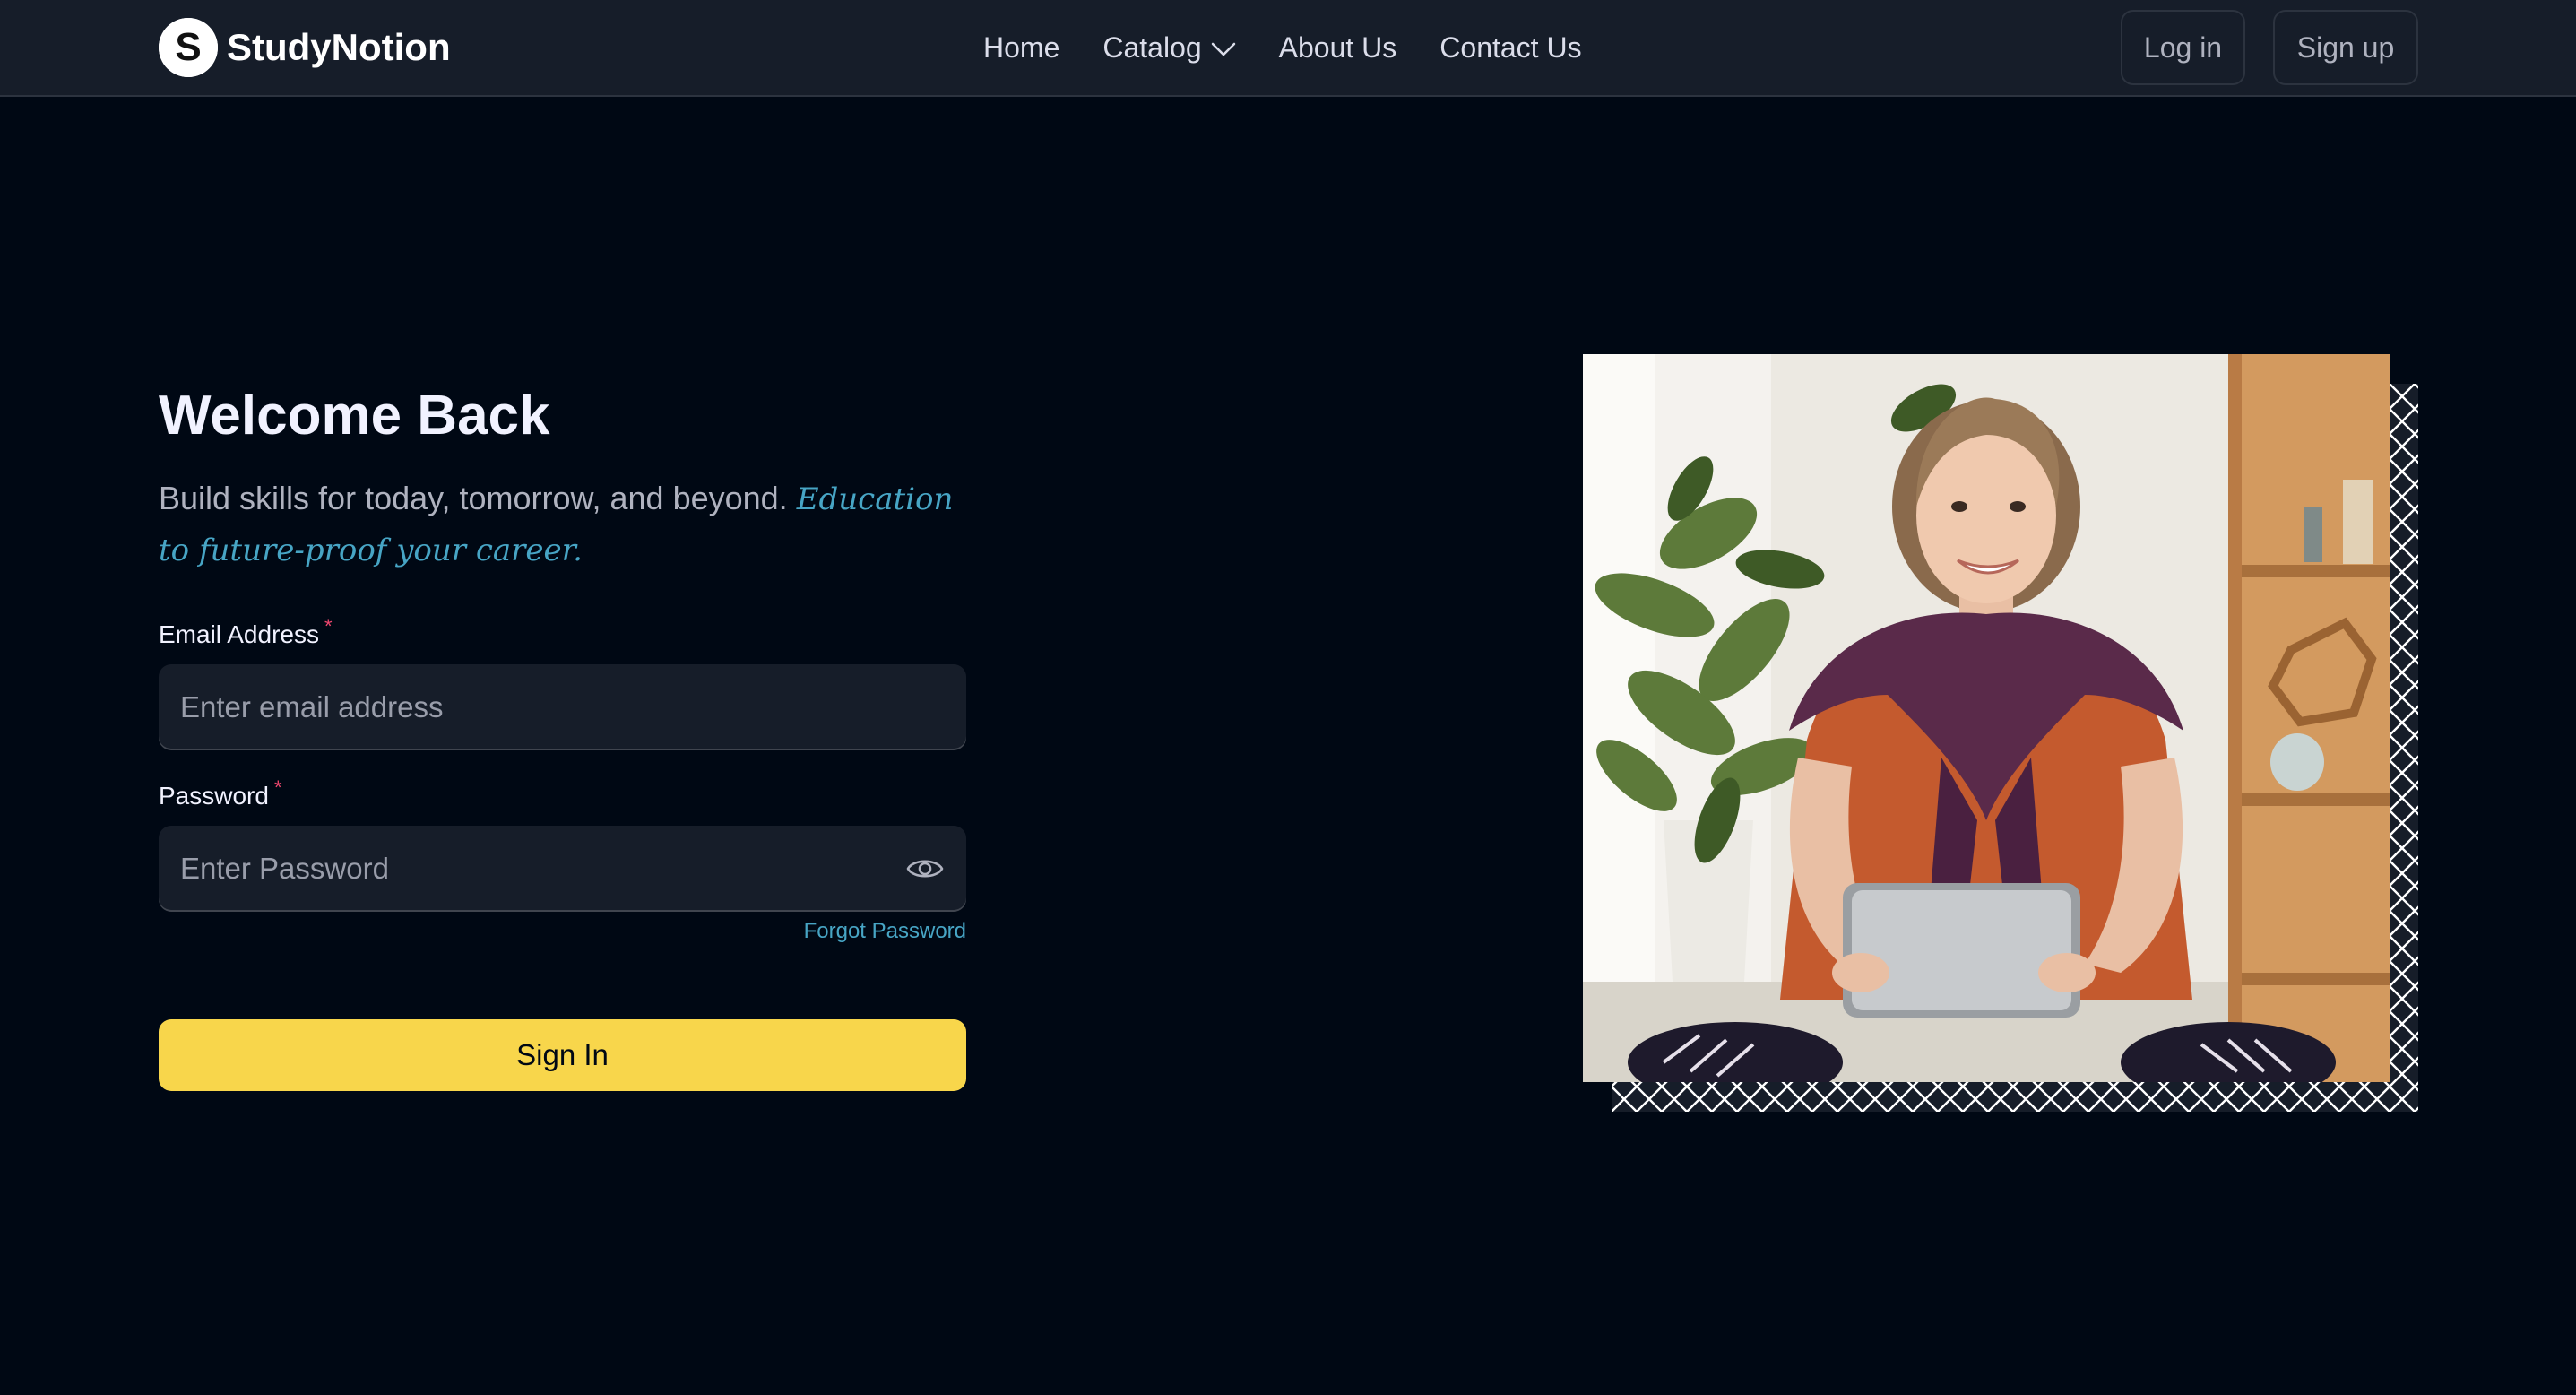 Image resolution: width=2576 pixels, height=1395 pixels. What do you see at coordinates (1021, 48) in the screenshot?
I see `nav-home: Home` at bounding box center [1021, 48].